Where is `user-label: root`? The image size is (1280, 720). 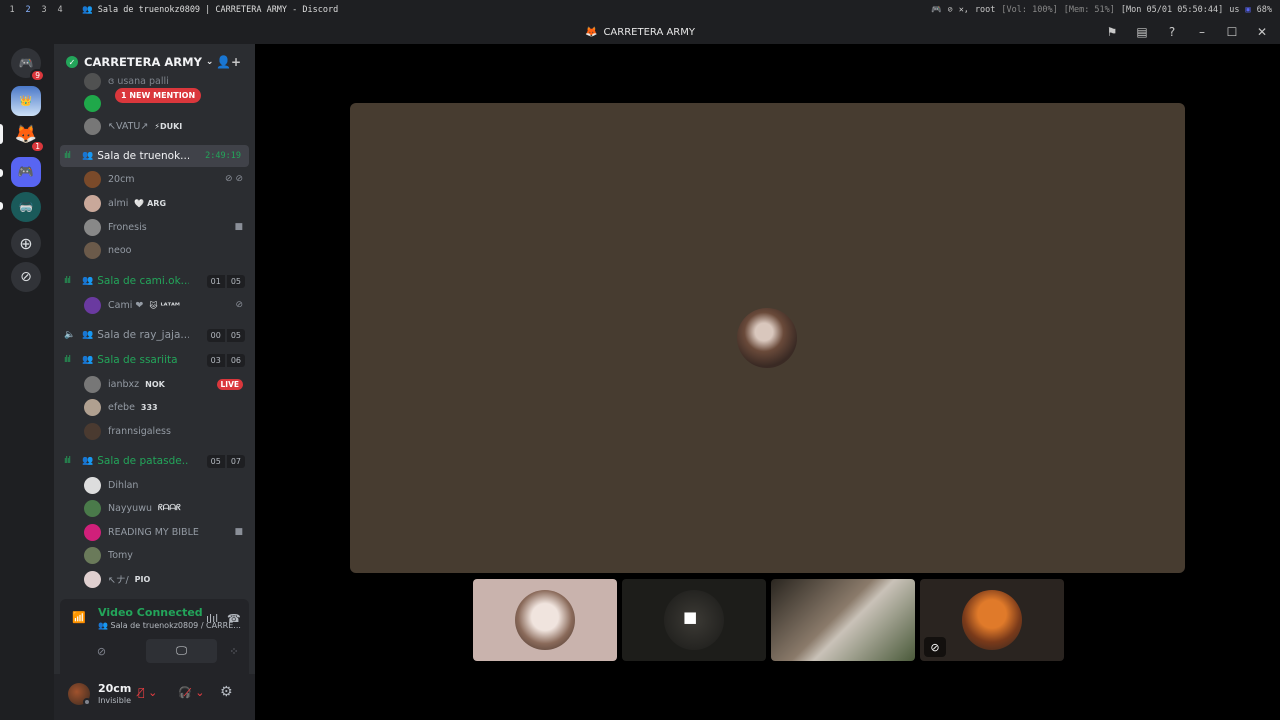
user-label: root is located at coordinates (985, 10).